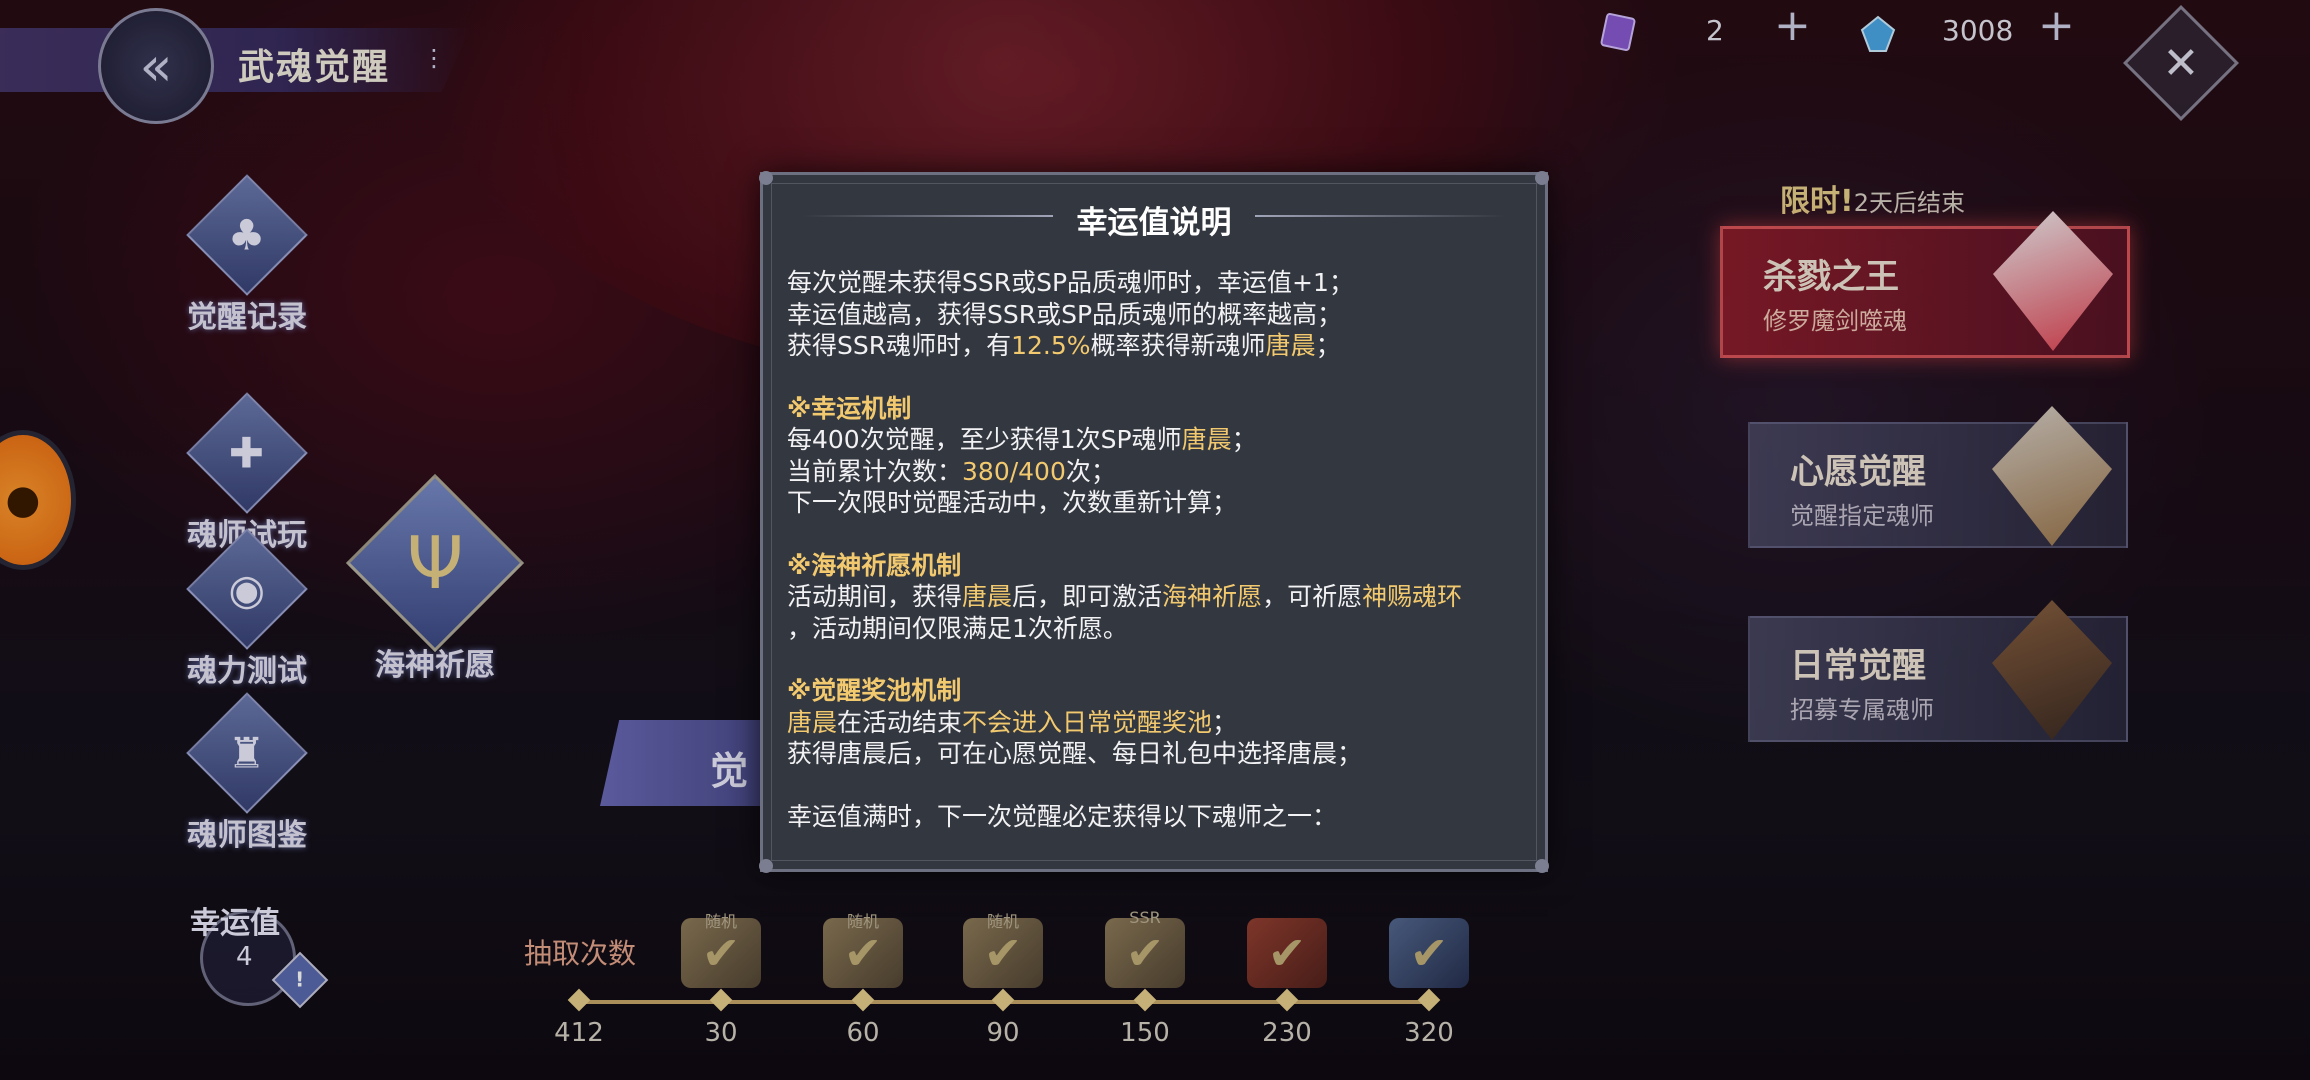 The height and width of the screenshot is (1080, 2310). What do you see at coordinates (1012, 502) in the screenshot?
I see `section-line: 下一次限时觉醒活动中，次数重新计算；` at bounding box center [1012, 502].